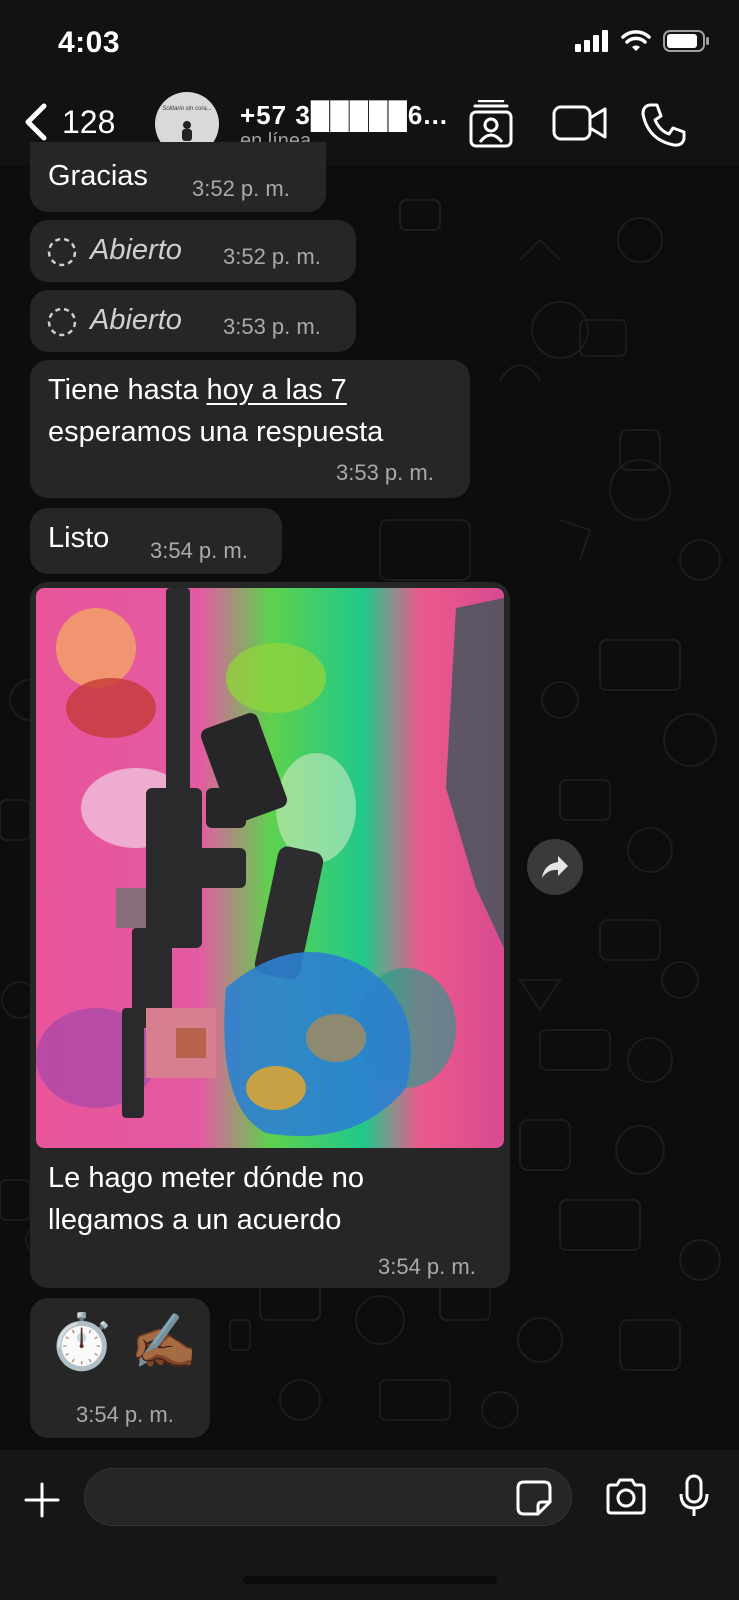 Image resolution: width=739 pixels, height=1600 pixels. I want to click on phone-icon, so click(663, 125).